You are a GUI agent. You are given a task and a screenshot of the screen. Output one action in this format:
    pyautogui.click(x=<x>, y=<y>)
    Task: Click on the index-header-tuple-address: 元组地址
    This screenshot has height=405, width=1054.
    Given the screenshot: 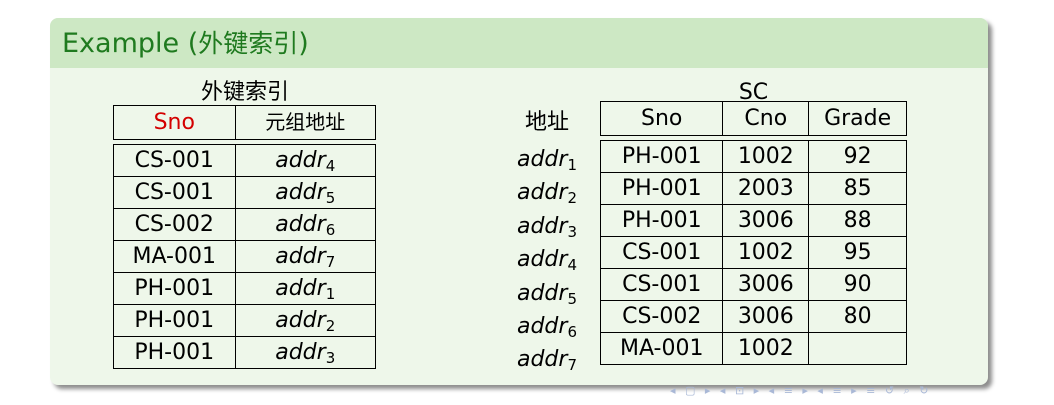 What is the action you would take?
    pyautogui.click(x=305, y=122)
    